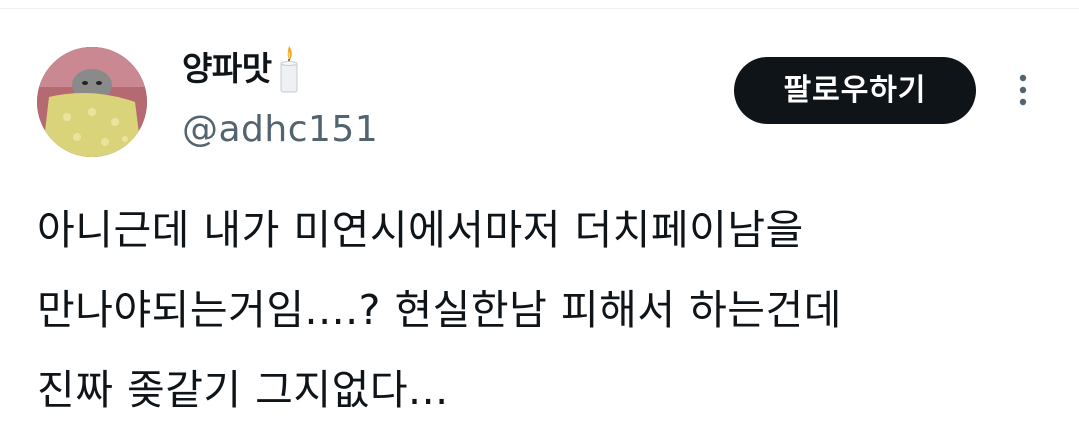 This screenshot has height=444, width=1079. What do you see at coordinates (420, 230) in the screenshot?
I see `tweet-text-line: 아니근데 내가 미연시에서마저 더치페이남을` at bounding box center [420, 230].